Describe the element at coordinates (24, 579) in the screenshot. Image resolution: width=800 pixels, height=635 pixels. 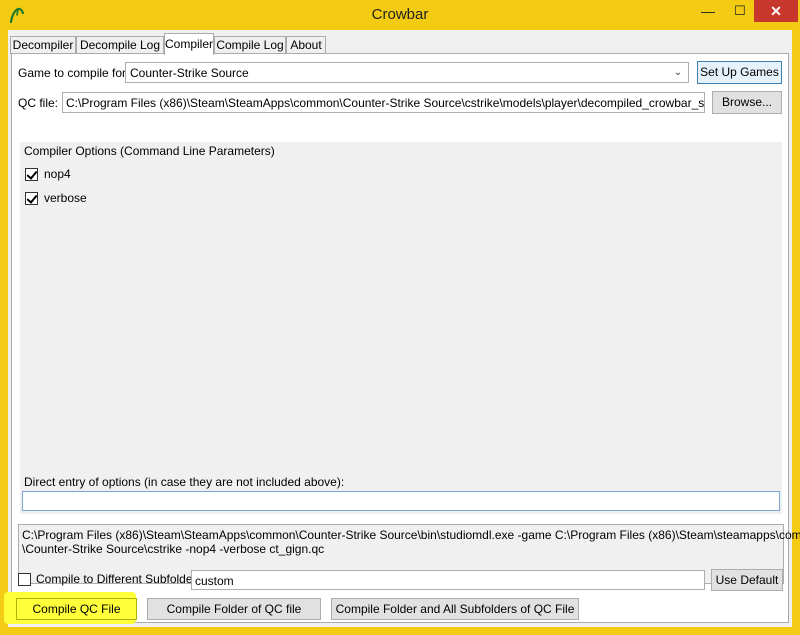
I see `compile-subfolder-checkbox` at that location.